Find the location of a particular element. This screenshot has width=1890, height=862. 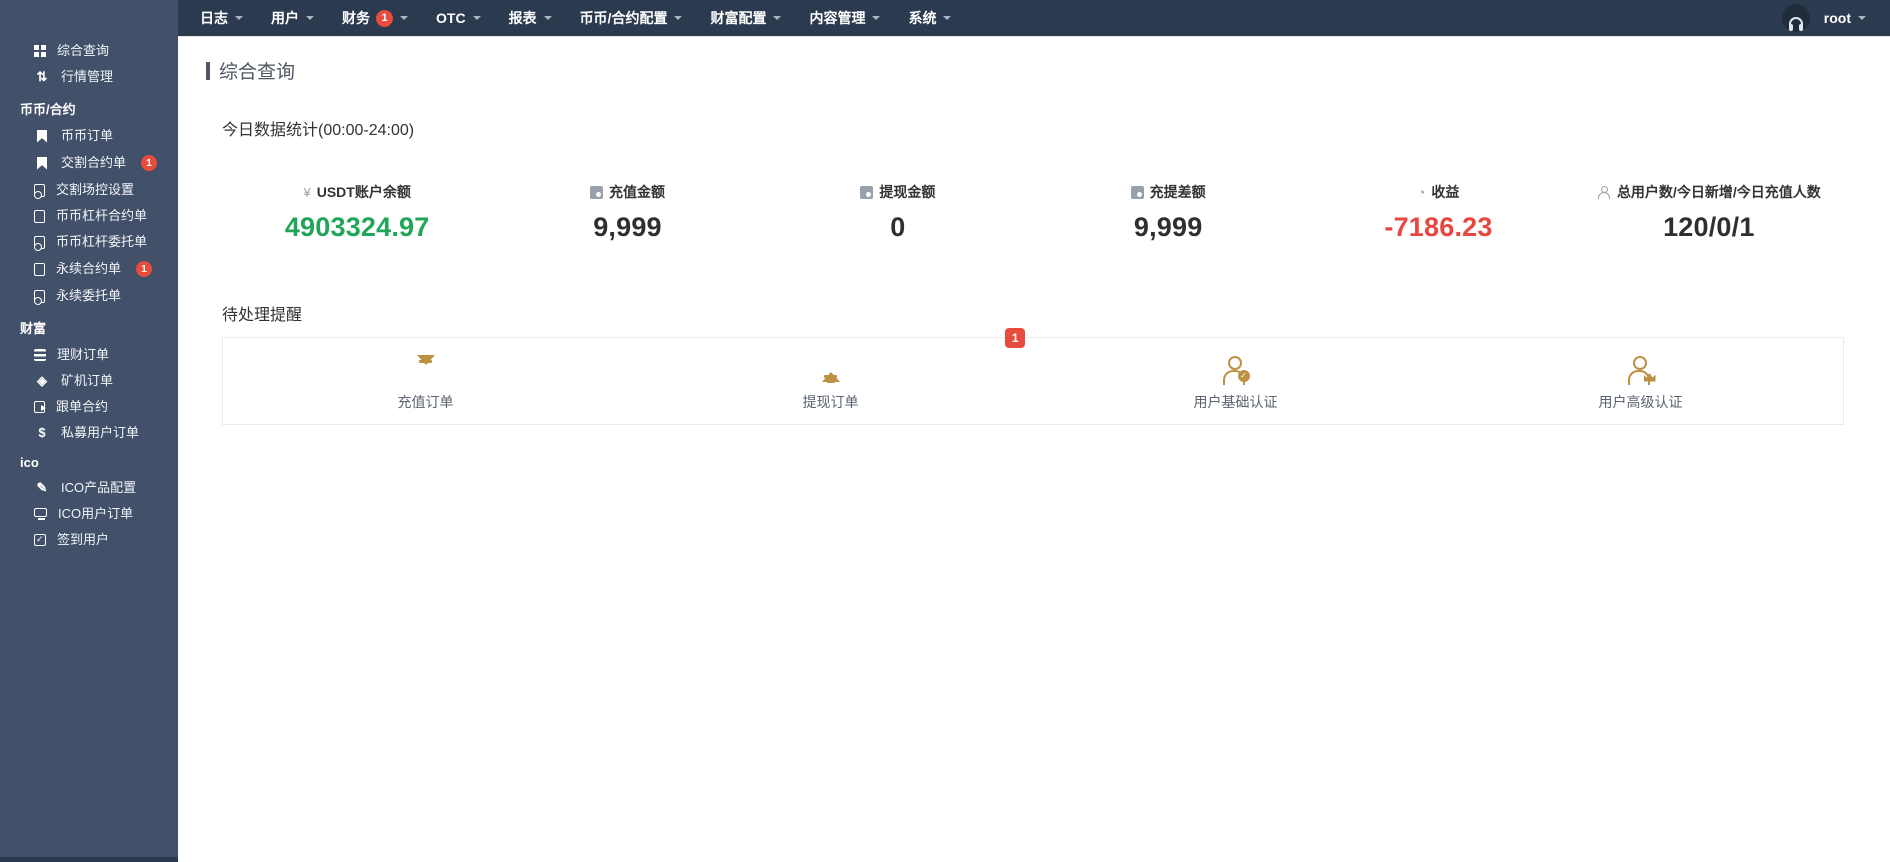

sidebar-item-label: 币币杠杆合约单 is located at coordinates (102, 215).